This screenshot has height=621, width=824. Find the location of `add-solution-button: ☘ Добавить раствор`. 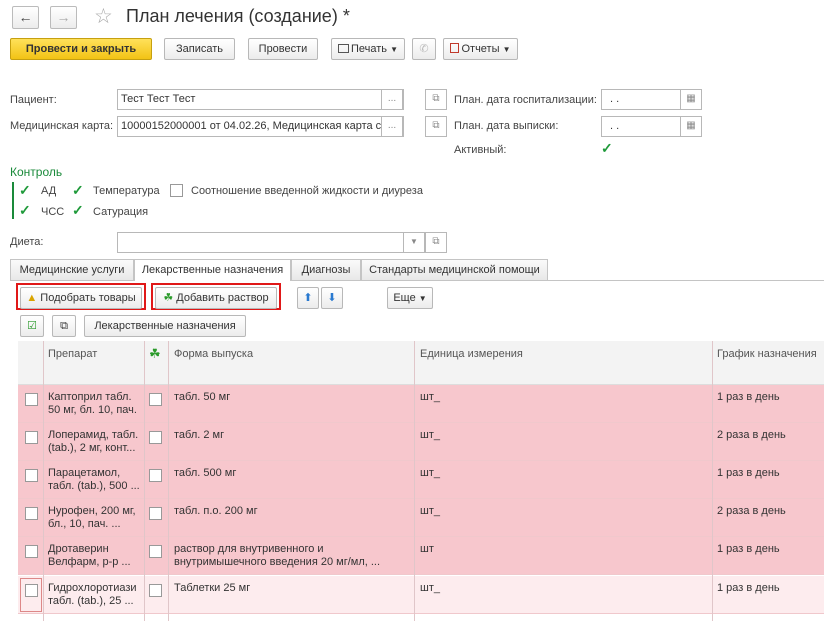

add-solution-button: ☘ Добавить раствор is located at coordinates (216, 298).